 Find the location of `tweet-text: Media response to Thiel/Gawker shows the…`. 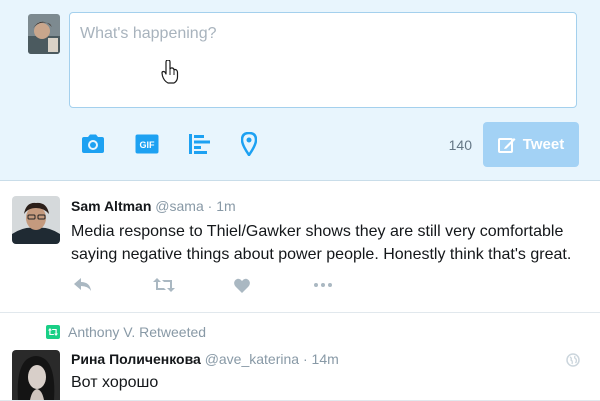

tweet-text: Media response to Thiel/Gawker shows the… is located at coordinates (321, 243).